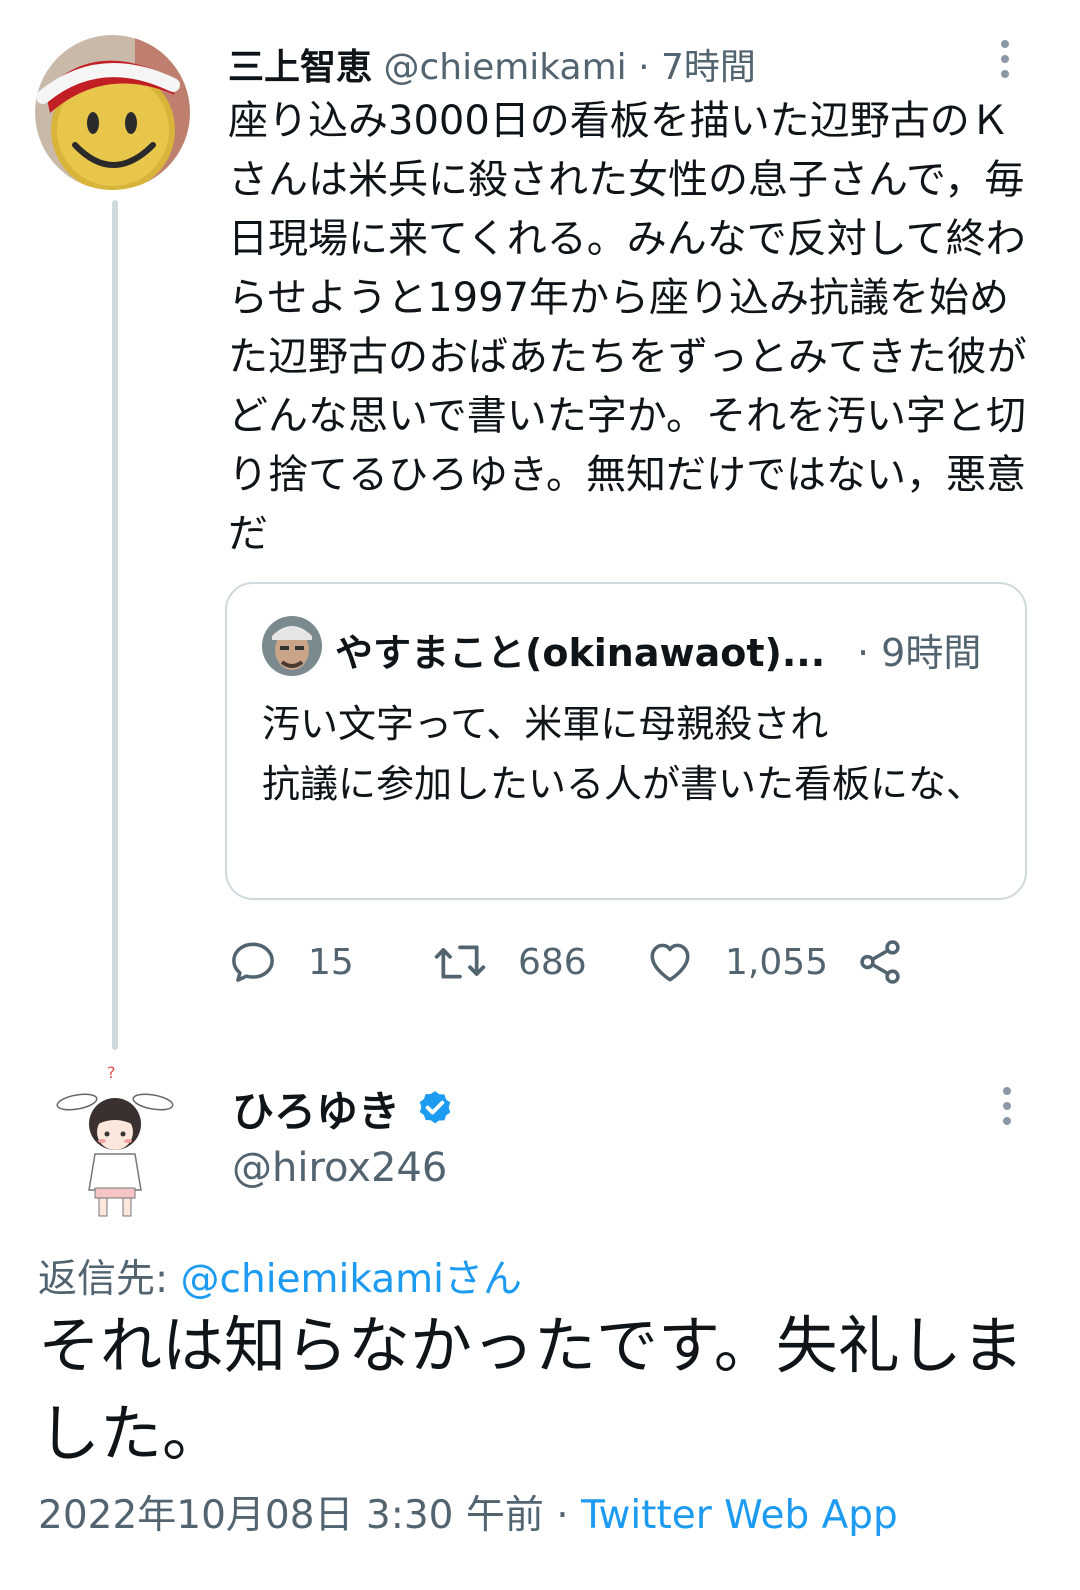  I want to click on share-icon, so click(880, 962).